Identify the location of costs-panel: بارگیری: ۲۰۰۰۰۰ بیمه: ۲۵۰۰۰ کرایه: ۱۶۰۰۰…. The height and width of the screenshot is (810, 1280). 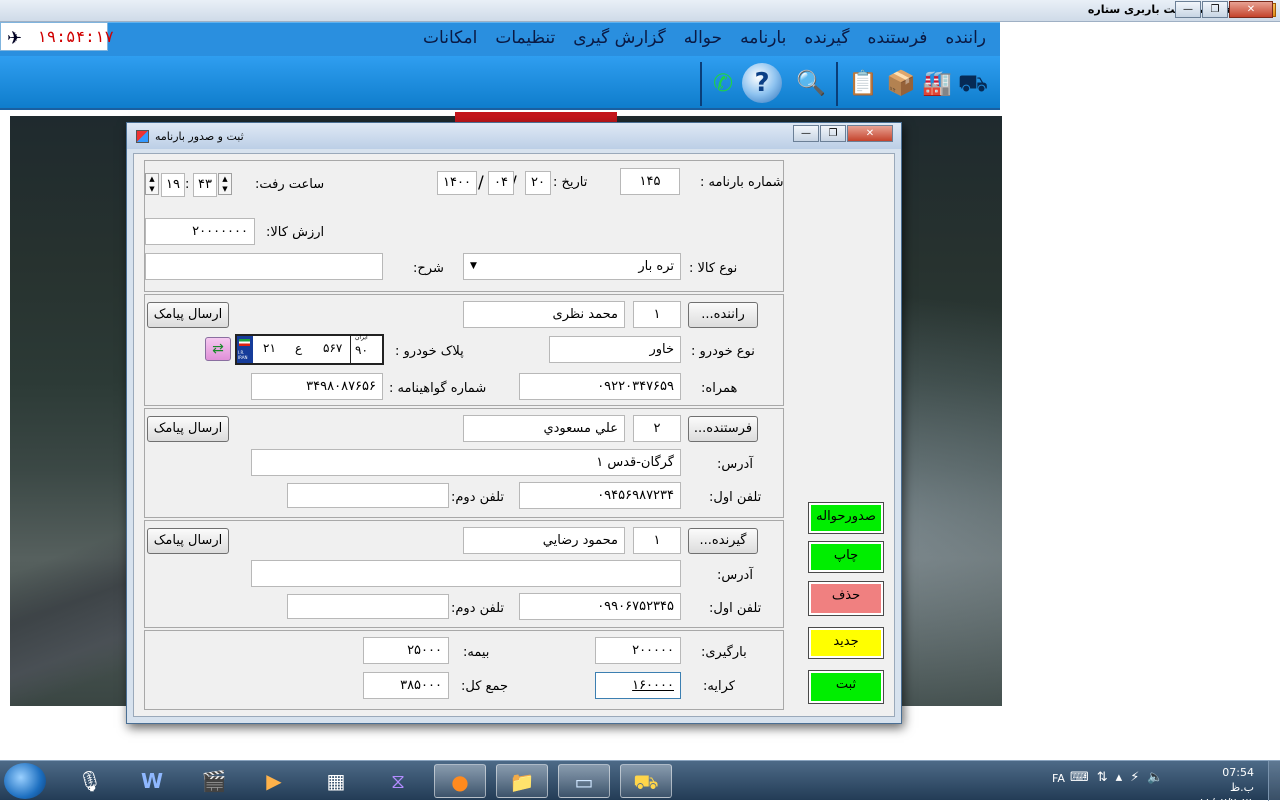
(464, 670).